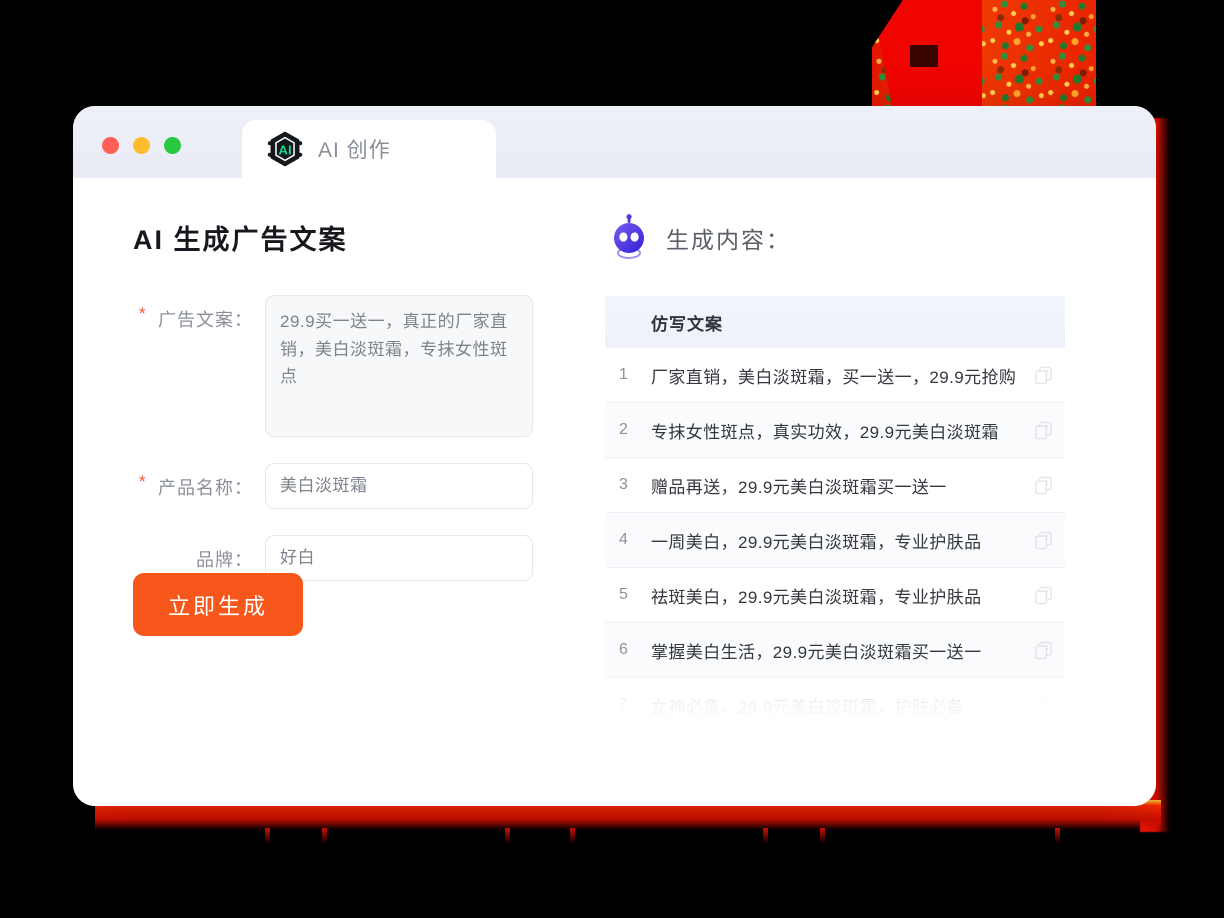  I want to click on product-name-input: 美白淡斑霜, so click(399, 486).